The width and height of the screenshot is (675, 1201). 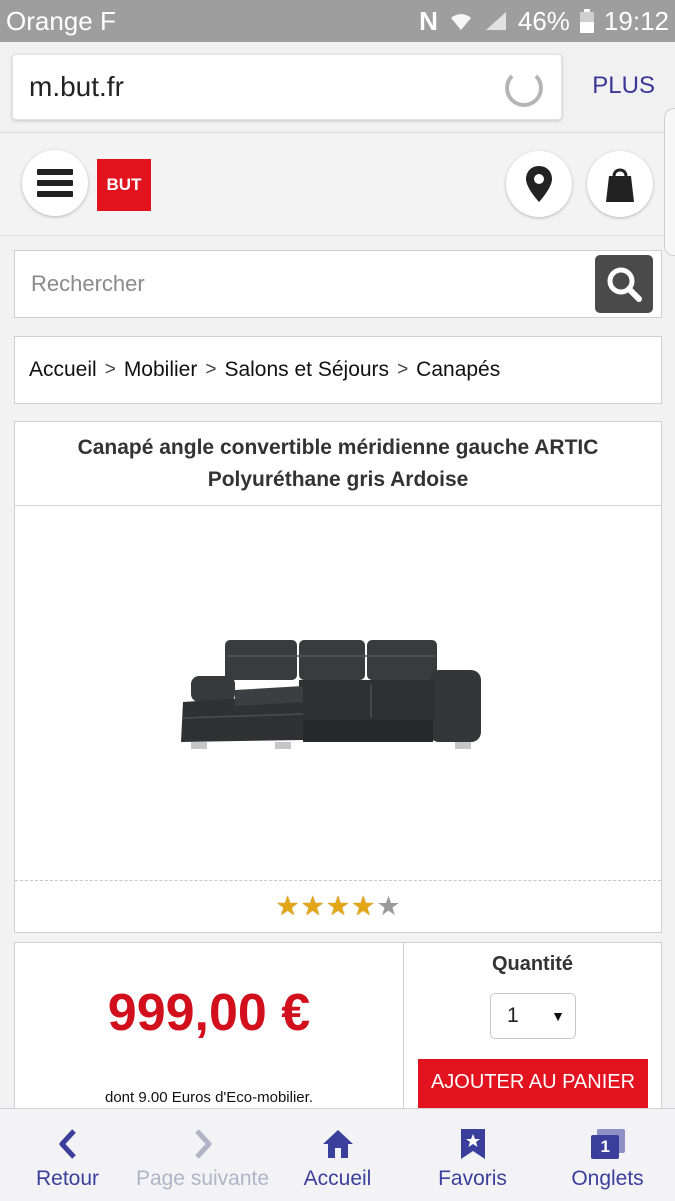 I want to click on menu-button, so click(x=55, y=183).